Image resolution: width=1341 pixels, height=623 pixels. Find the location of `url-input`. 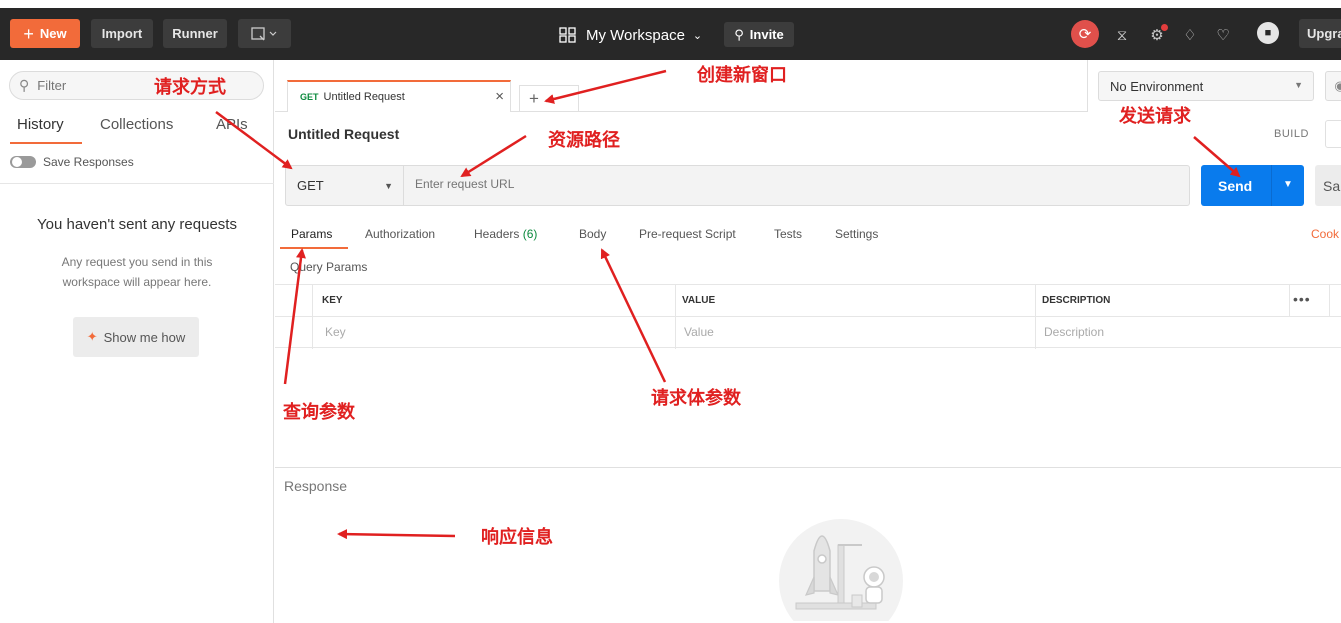

url-input is located at coordinates (765, 184).